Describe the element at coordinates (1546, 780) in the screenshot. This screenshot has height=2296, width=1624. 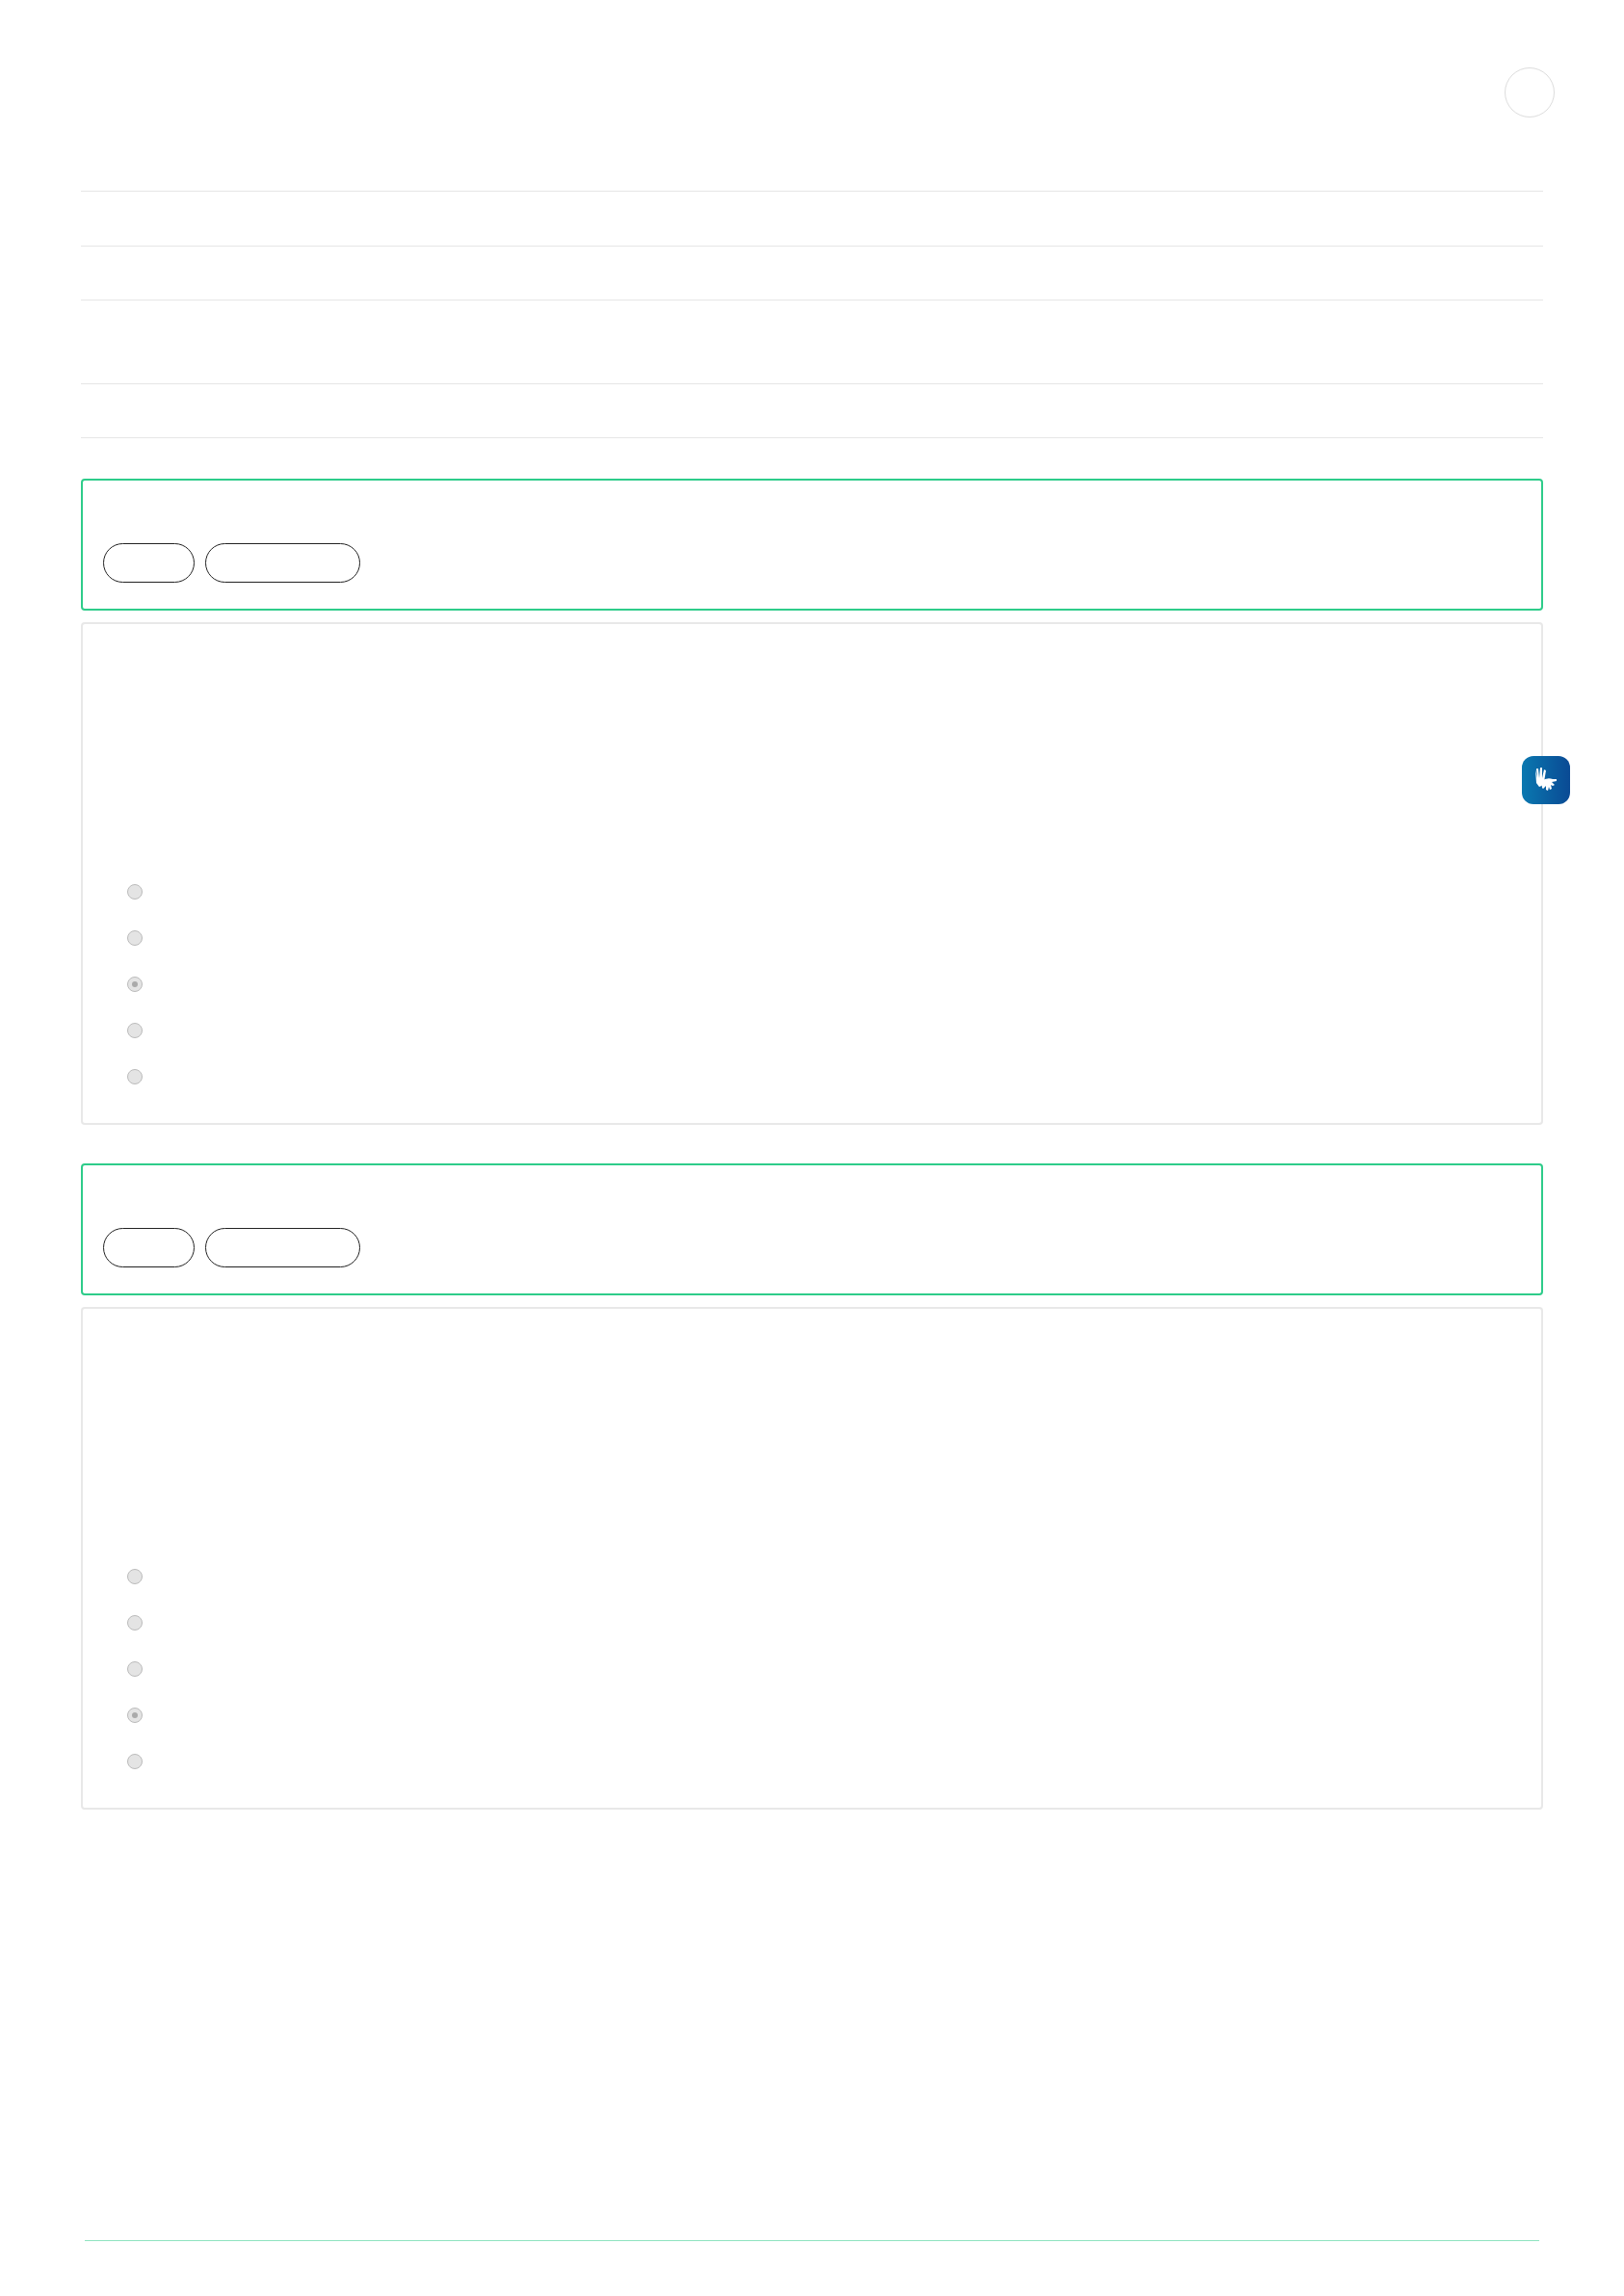
I see `sign-language-icon` at that location.